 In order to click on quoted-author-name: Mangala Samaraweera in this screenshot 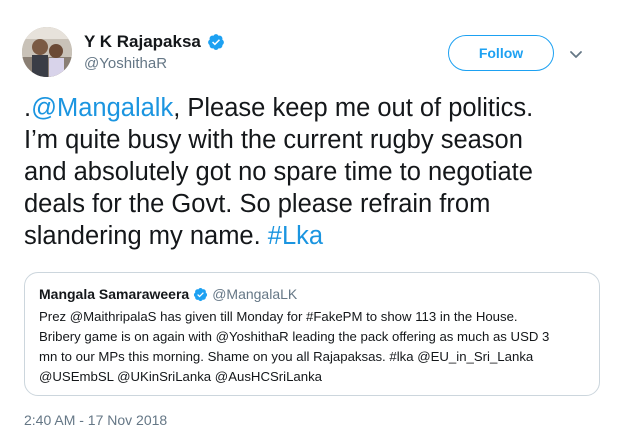, I will do `click(114, 294)`.